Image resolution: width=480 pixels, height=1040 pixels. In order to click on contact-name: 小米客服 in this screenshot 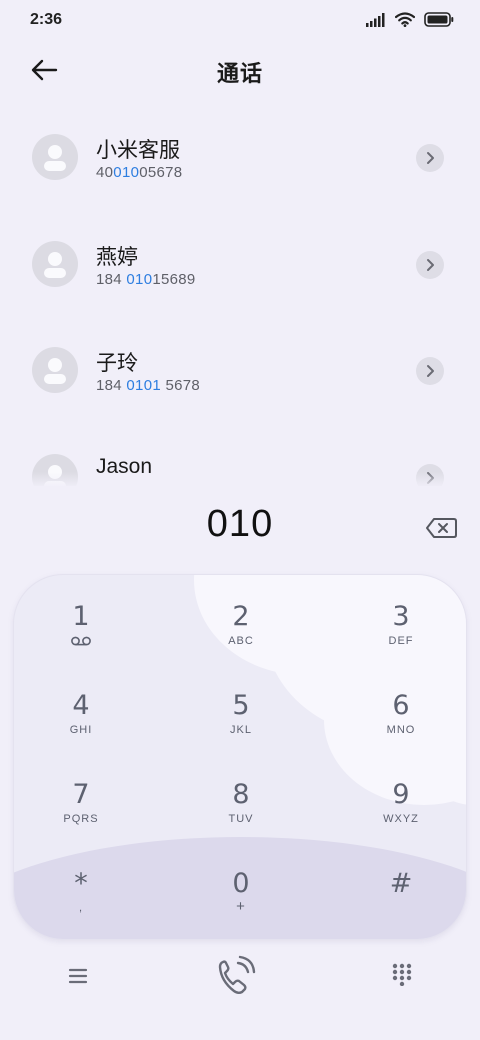, I will do `click(138, 150)`.